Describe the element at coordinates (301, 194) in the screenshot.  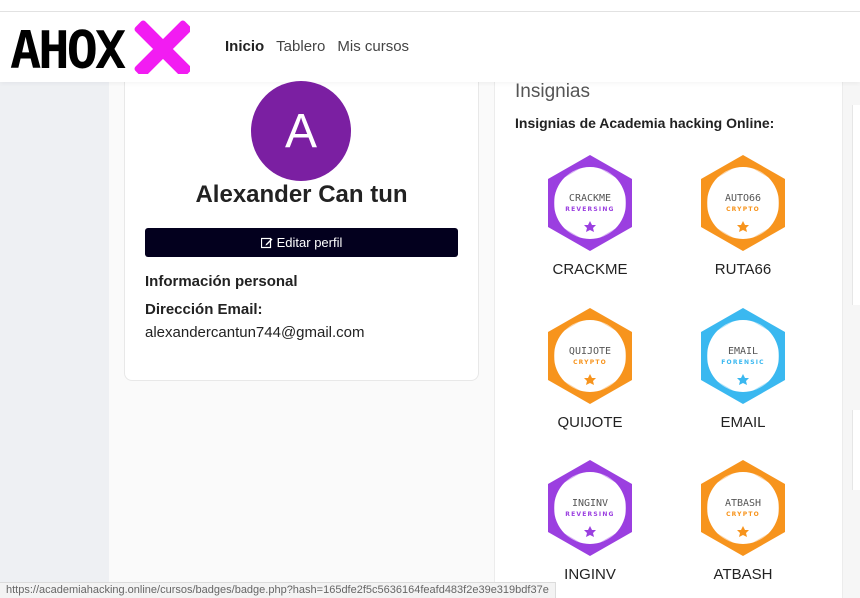
I see `profile-name: Alexander Can tun` at that location.